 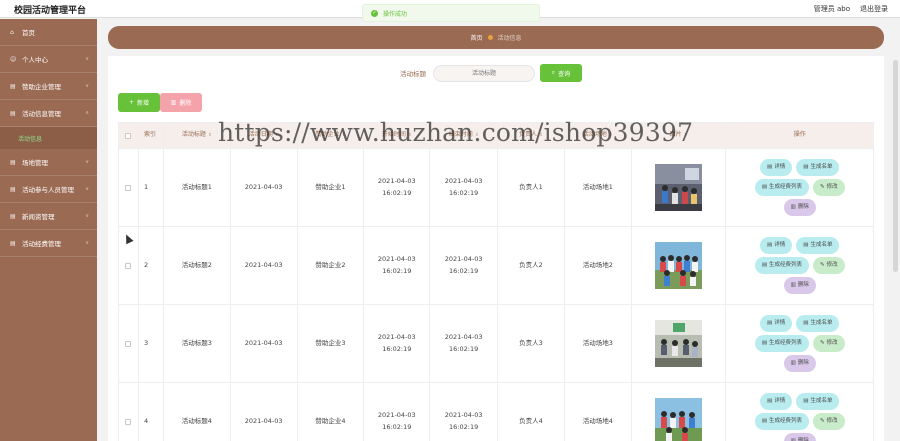 What do you see at coordinates (598, 343) in the screenshot?
I see `cell-place: 活动场地3` at bounding box center [598, 343].